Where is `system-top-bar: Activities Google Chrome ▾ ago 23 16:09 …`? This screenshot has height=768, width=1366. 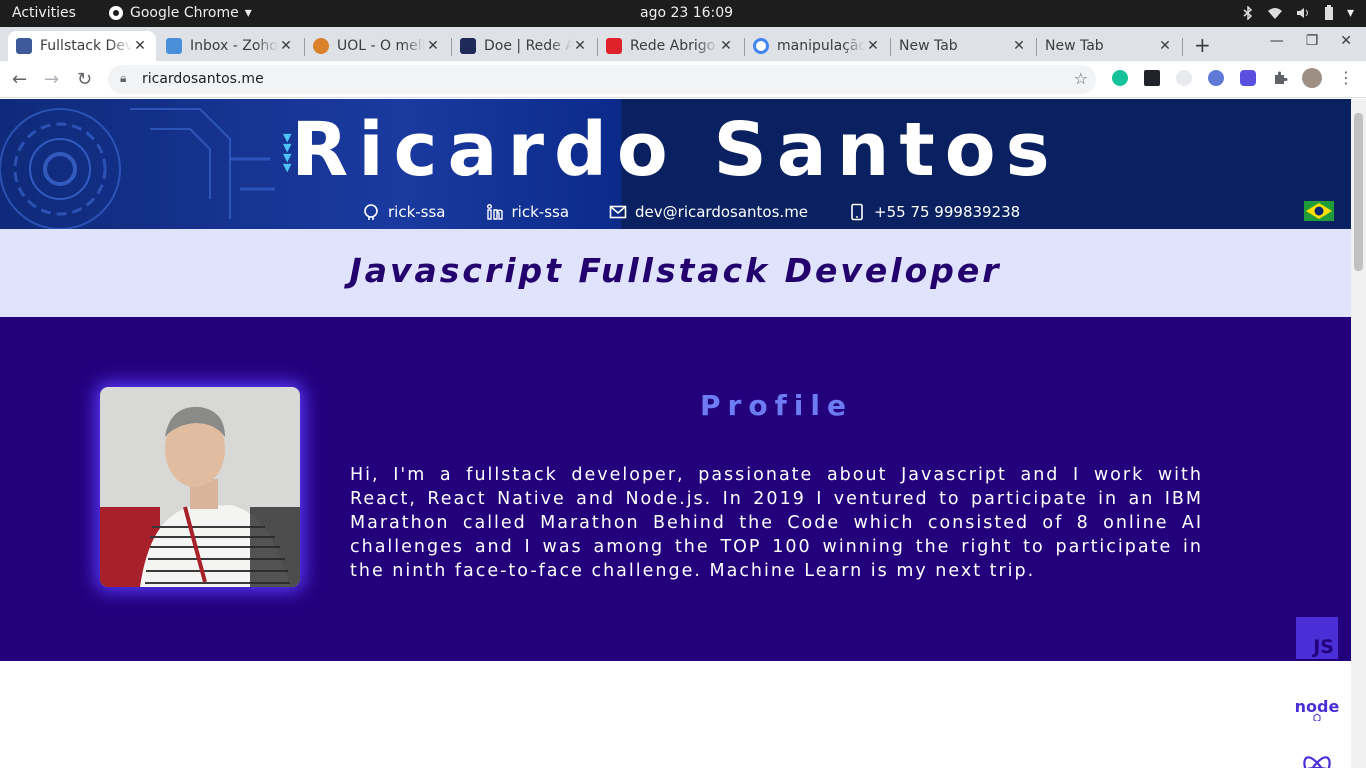
system-top-bar: Activities Google Chrome ▾ ago 23 16:09 … is located at coordinates (683, 13).